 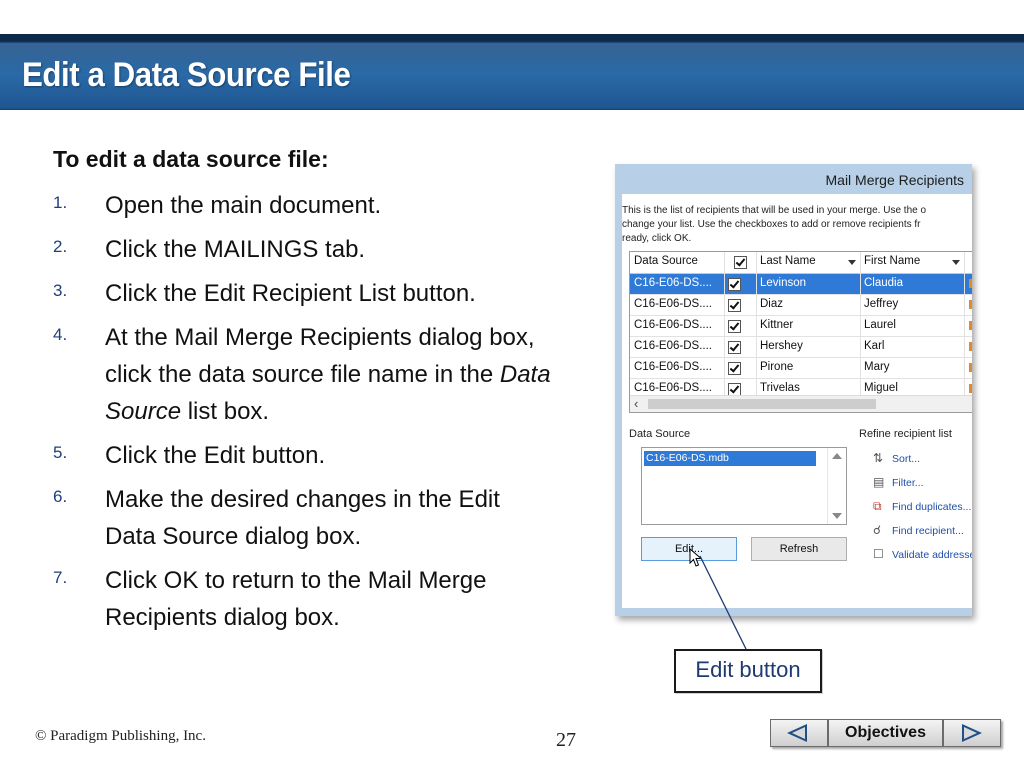 What do you see at coordinates (883, 283) in the screenshot?
I see `cell-first-name: Claudia` at bounding box center [883, 283].